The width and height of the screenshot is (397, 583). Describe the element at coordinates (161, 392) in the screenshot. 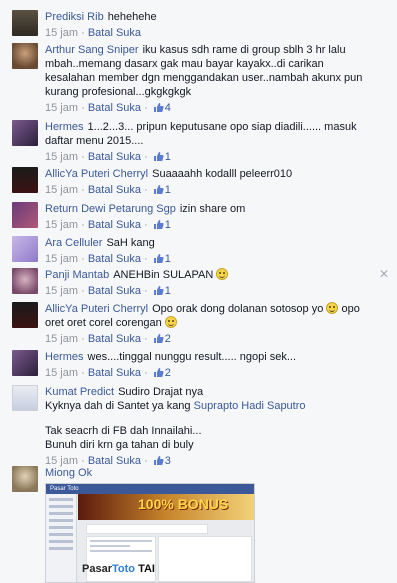

I see `comment-text: Sudiro Drajat nya` at that location.